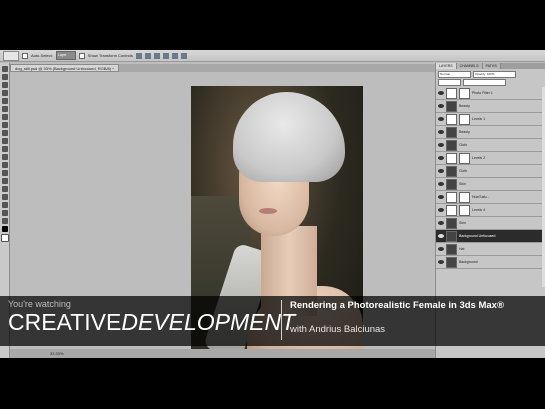 The width and height of the screenshot is (545, 409). Describe the element at coordinates (110, 55) in the screenshot. I see `transform-label: Show Transform Controls` at that location.